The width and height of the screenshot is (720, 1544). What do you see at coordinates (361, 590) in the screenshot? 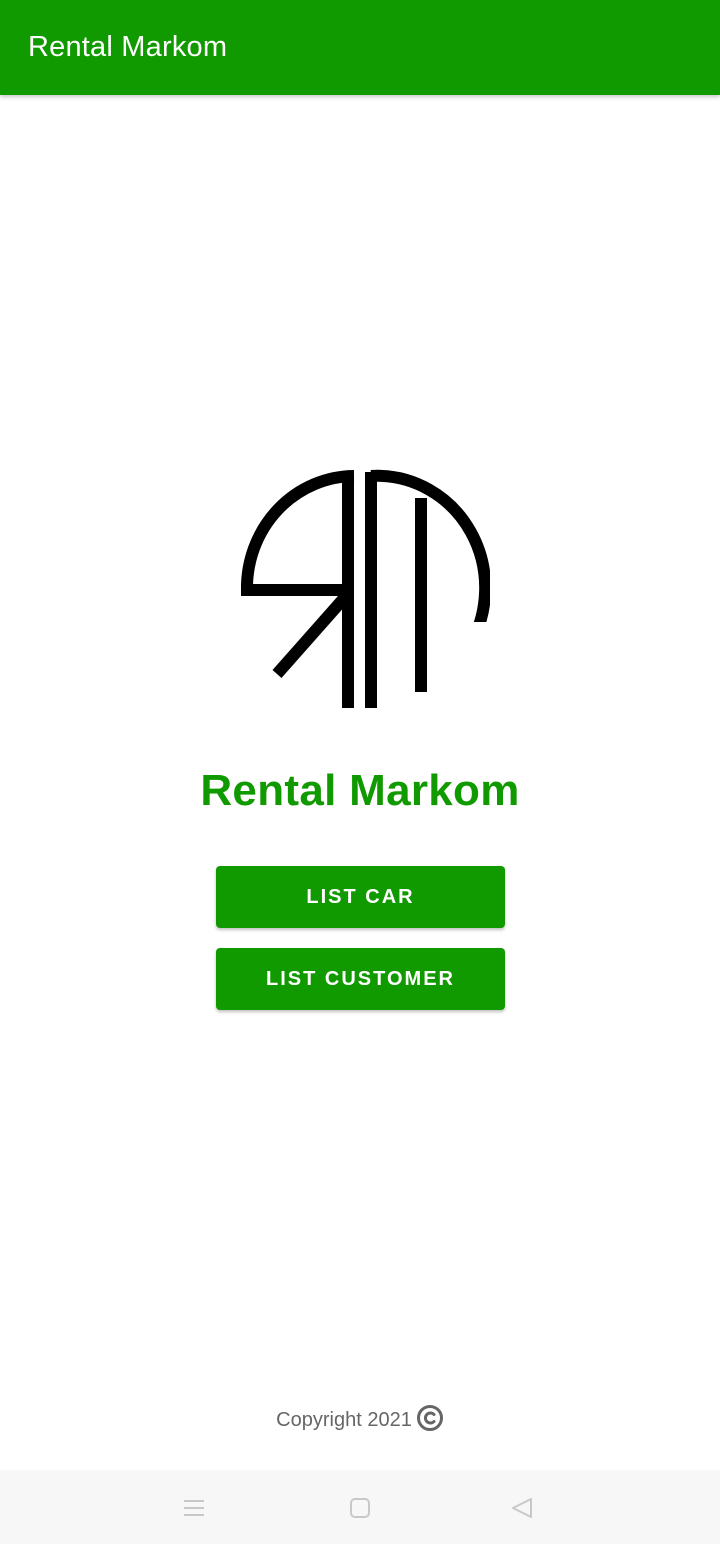
I see `rm-monogram-logo` at bounding box center [361, 590].